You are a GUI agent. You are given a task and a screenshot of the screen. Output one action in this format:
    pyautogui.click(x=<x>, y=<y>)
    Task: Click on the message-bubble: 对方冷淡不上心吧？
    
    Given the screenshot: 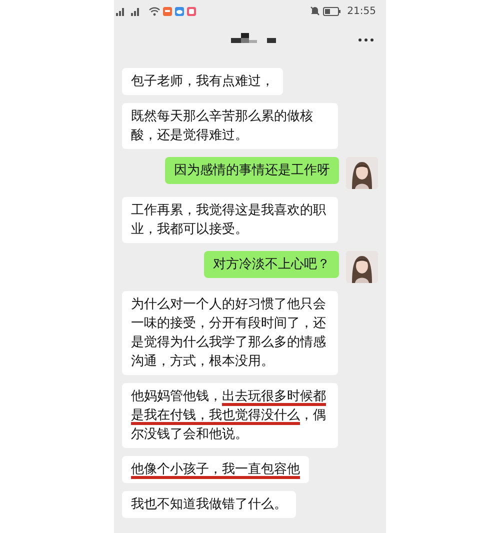 What is the action you would take?
    pyautogui.click(x=271, y=264)
    